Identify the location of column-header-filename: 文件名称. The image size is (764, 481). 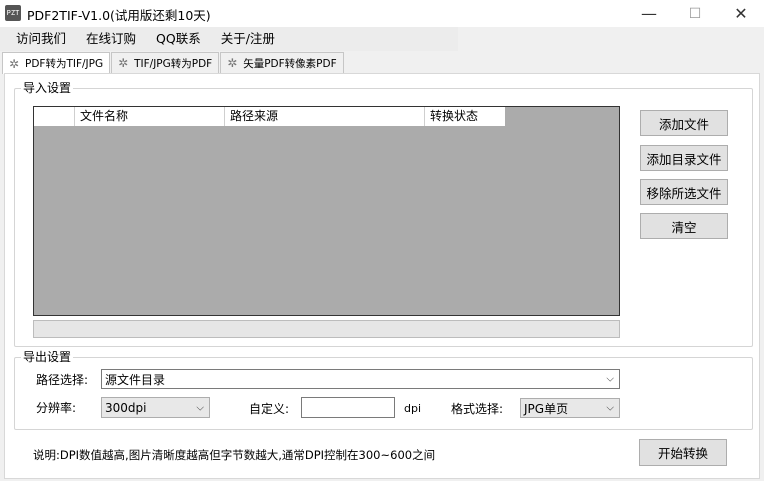
(150, 116).